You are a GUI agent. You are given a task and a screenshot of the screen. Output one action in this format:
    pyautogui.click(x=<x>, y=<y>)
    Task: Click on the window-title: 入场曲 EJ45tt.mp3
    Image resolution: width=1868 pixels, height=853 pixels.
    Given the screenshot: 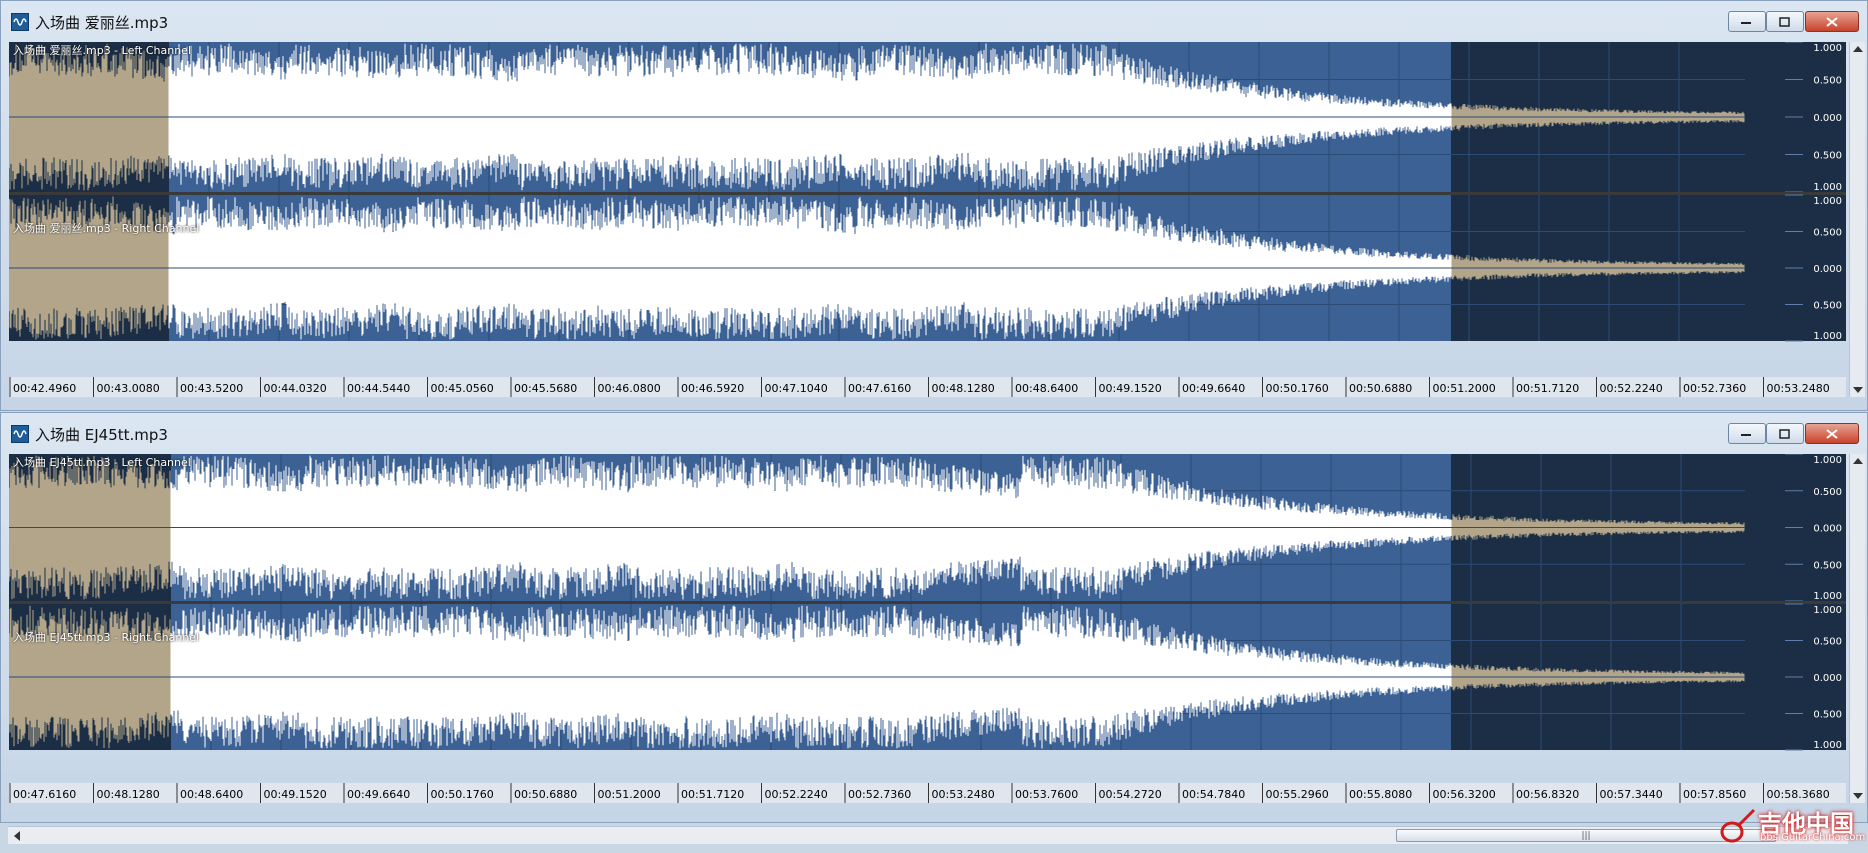 What is the action you would take?
    pyautogui.click(x=101, y=435)
    